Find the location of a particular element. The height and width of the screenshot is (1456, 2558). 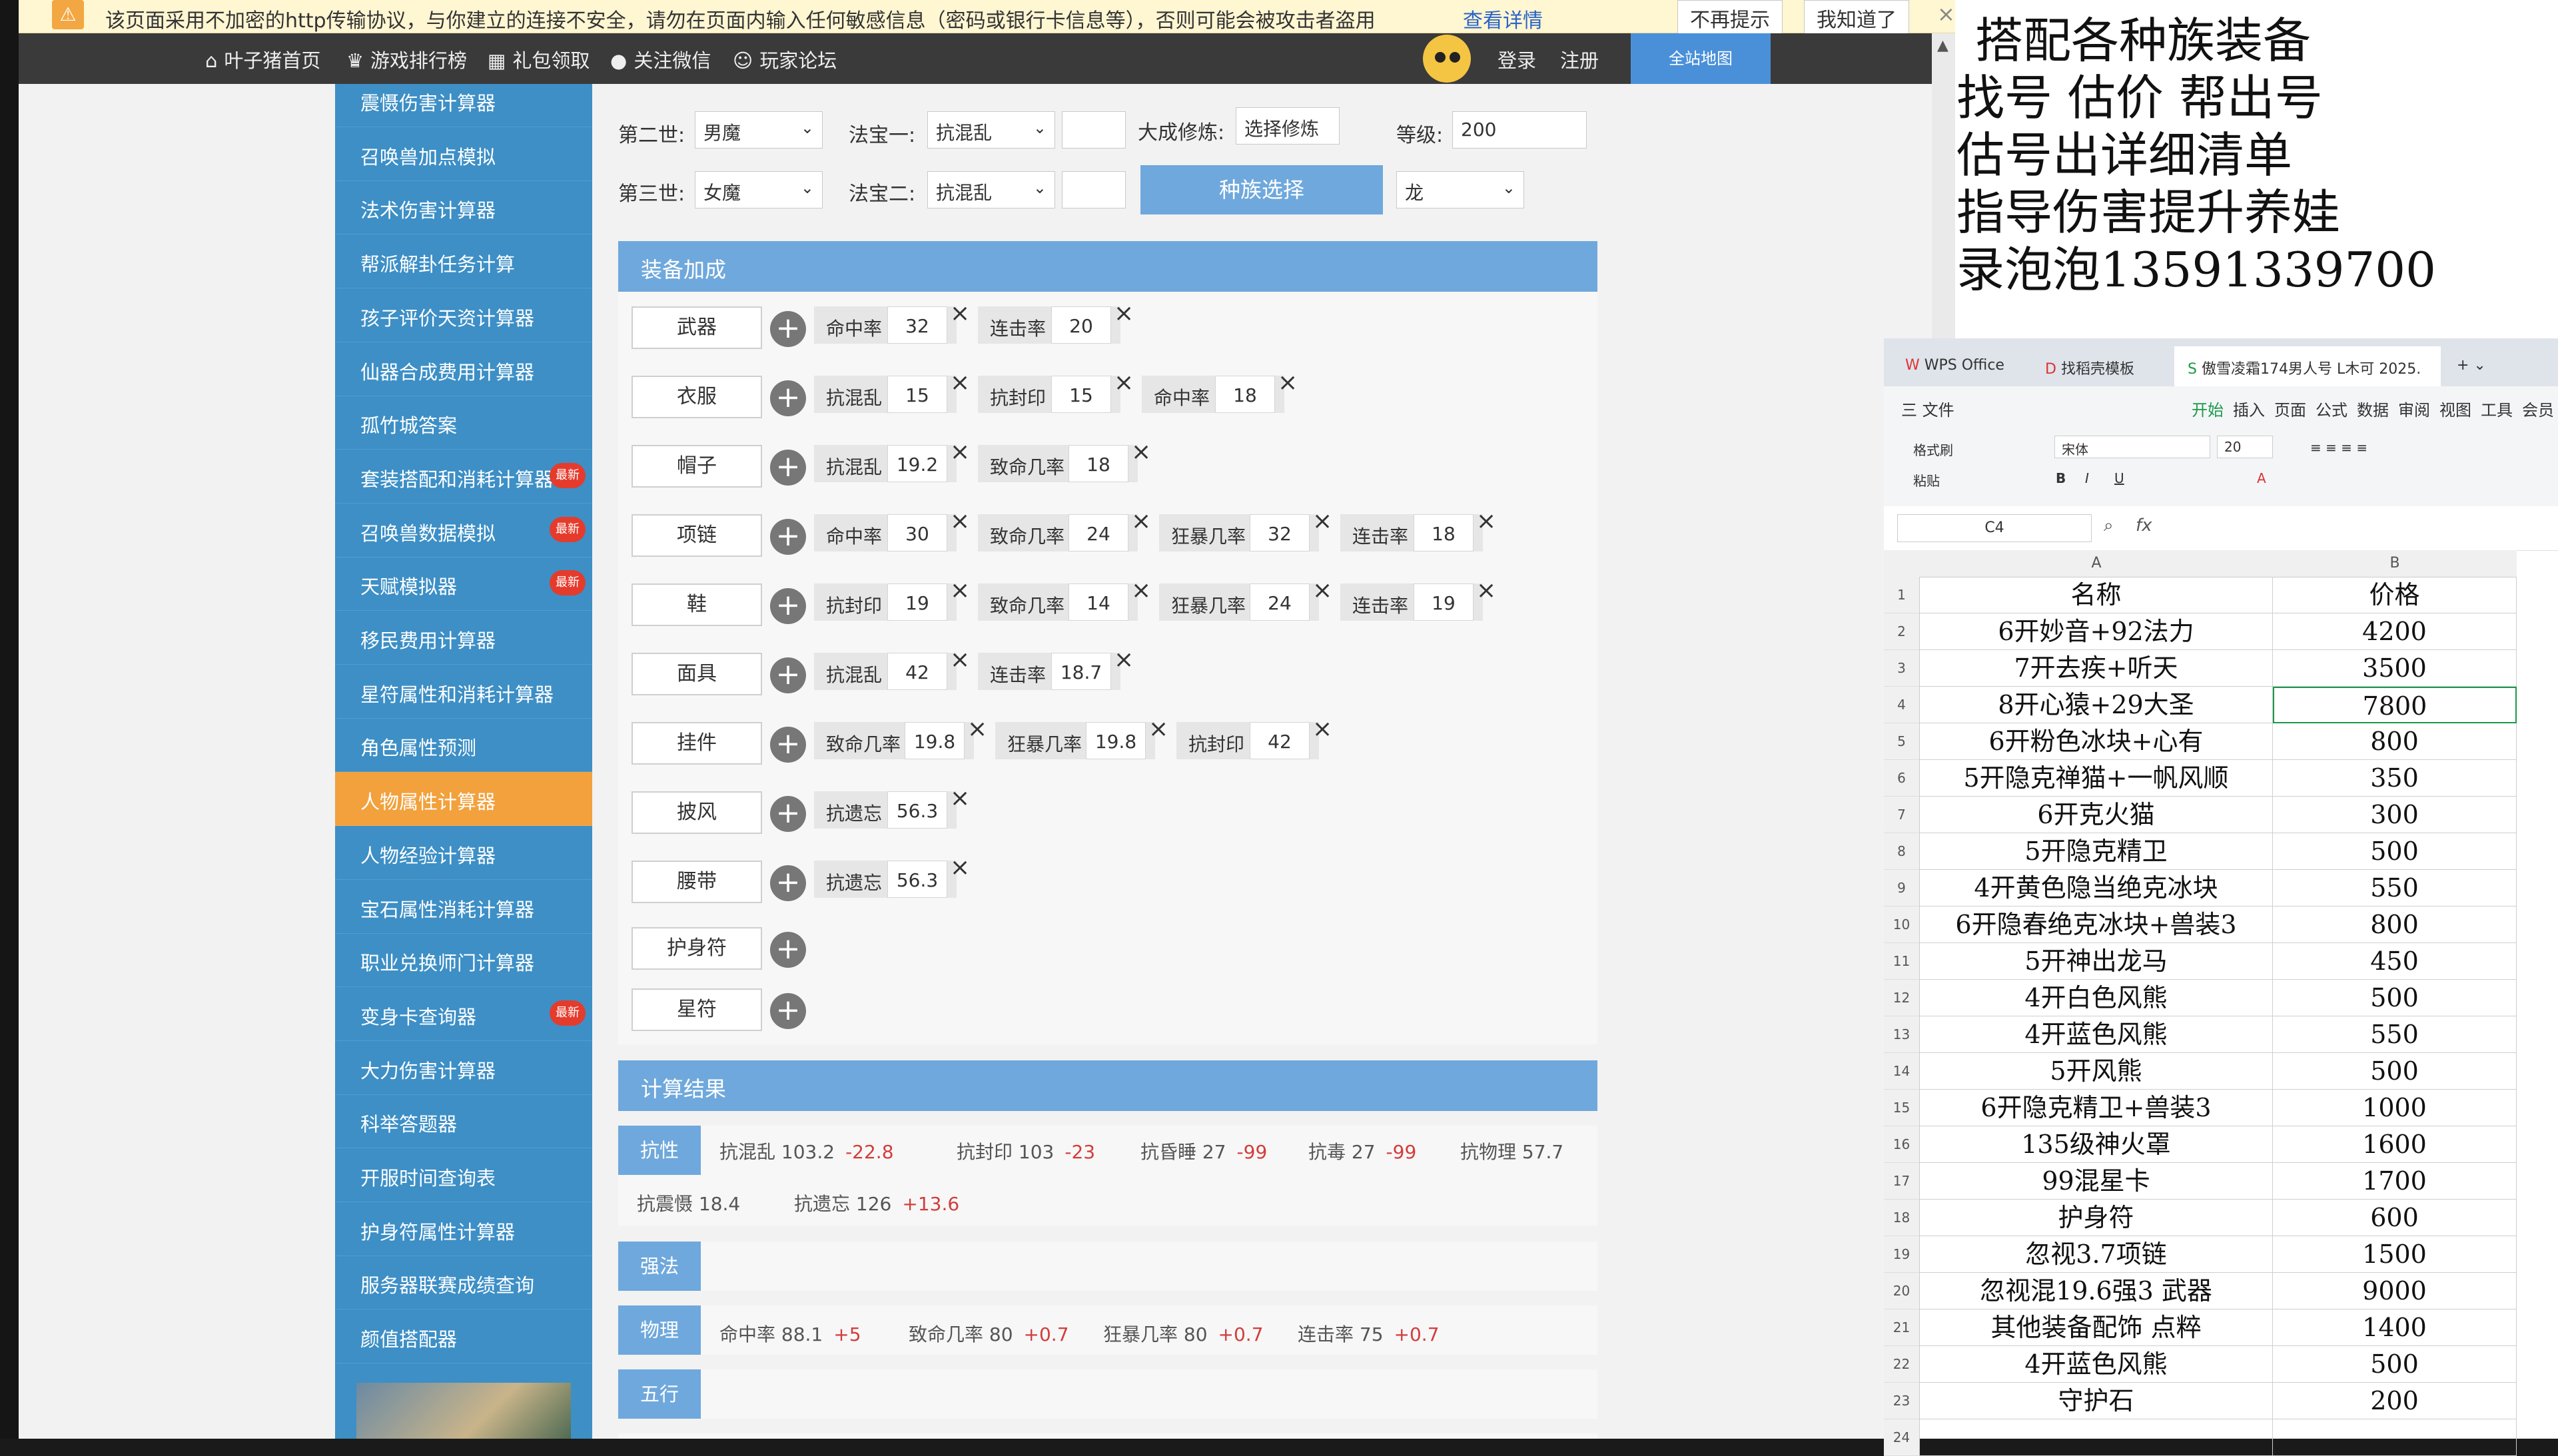

site-map-button: 全站地图 is located at coordinates (1701, 58).